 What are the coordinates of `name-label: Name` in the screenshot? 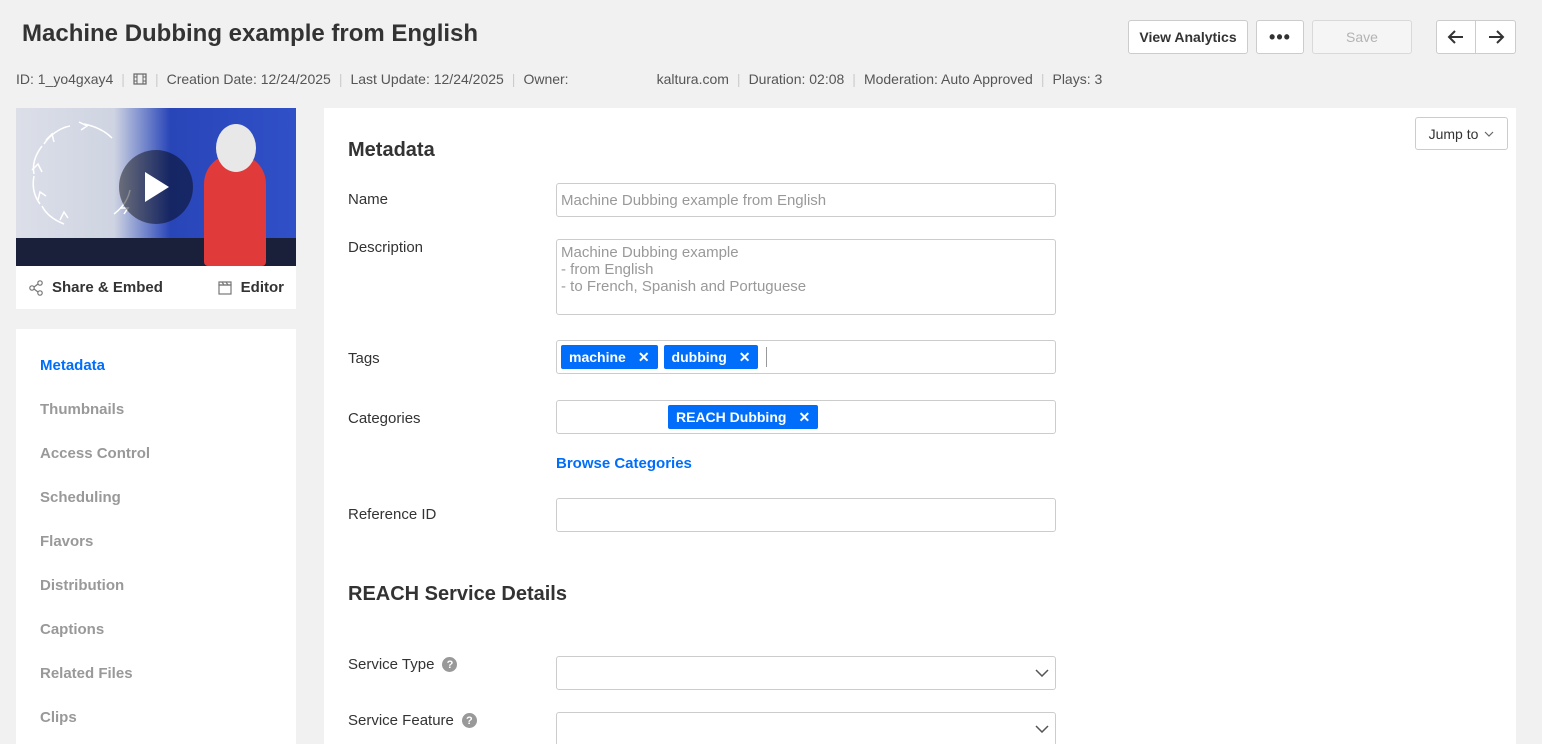 It's located at (368, 199).